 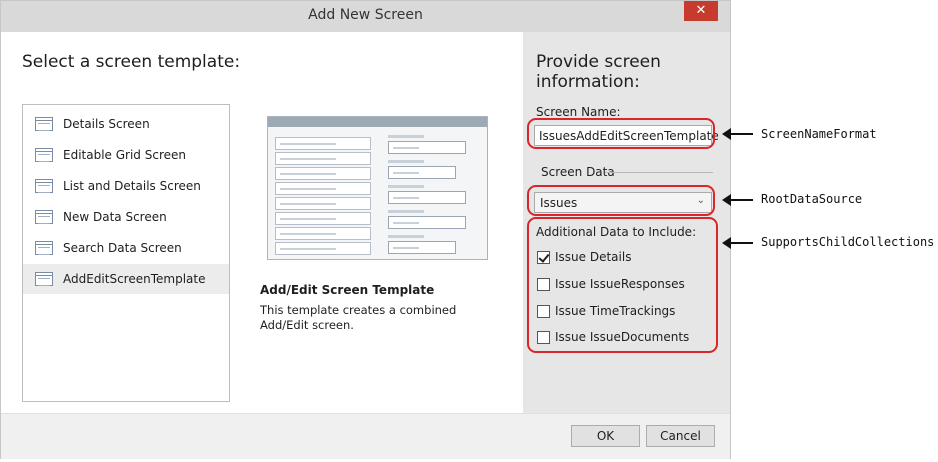 What do you see at coordinates (122, 248) in the screenshot?
I see `template-item-label: Search Data Screen` at bounding box center [122, 248].